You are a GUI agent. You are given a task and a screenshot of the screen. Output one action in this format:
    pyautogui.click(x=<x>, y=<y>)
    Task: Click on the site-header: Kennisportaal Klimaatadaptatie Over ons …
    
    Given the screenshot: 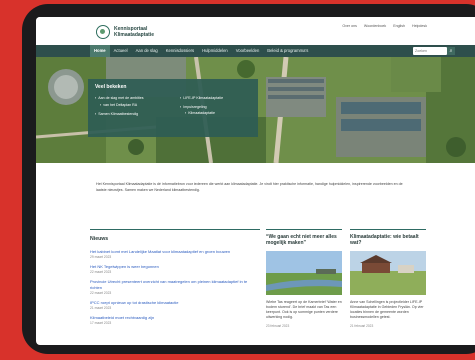 What is the action you would take?
    pyautogui.click(x=255, y=31)
    